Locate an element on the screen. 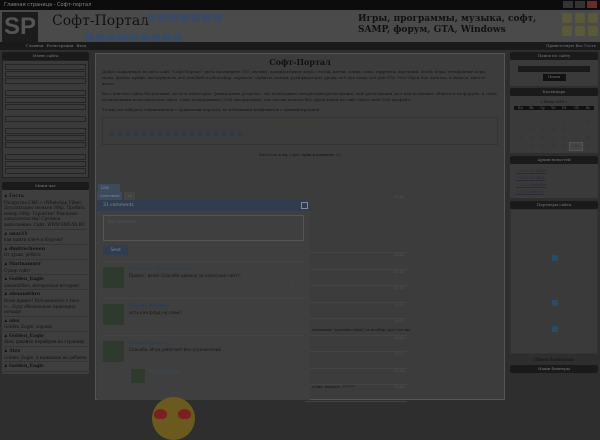 This screenshot has height=440, width=600. chat-user: anar33 is located at coordinates (18, 234).